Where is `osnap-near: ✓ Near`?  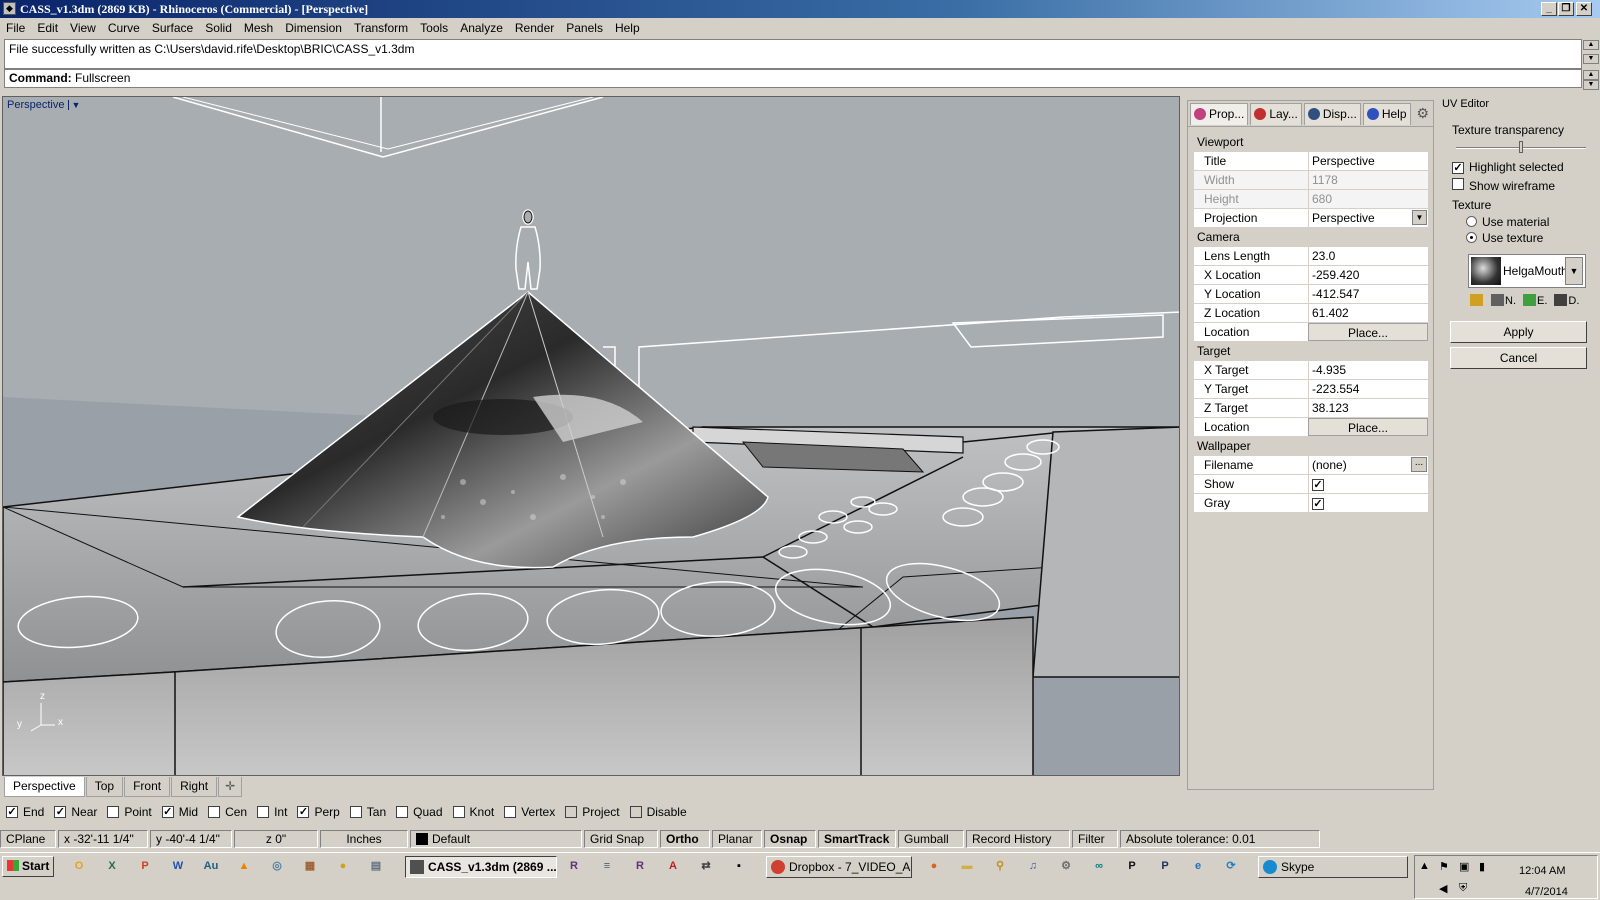 osnap-near: ✓ Near is located at coordinates (75, 812).